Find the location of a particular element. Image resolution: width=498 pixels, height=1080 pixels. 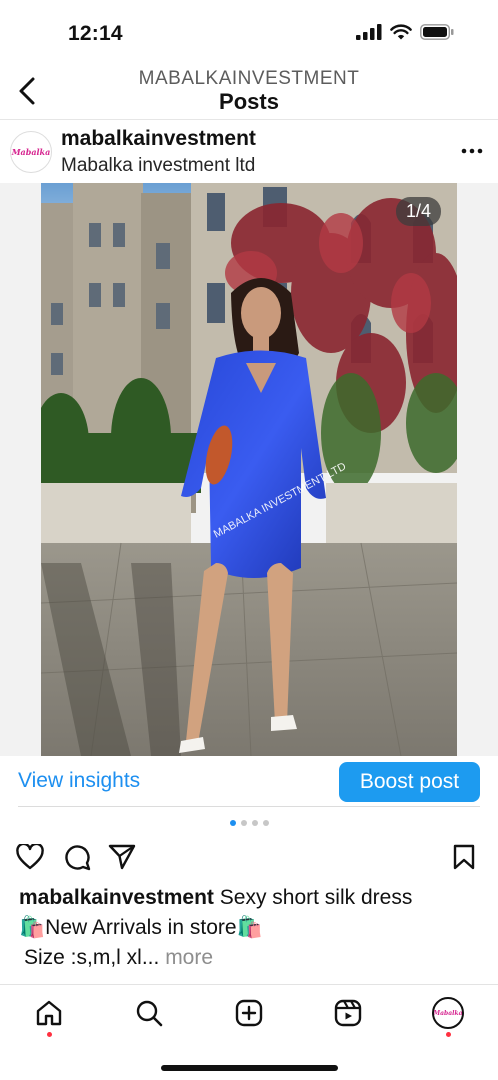

tab-search is located at coordinates (149, 1013).